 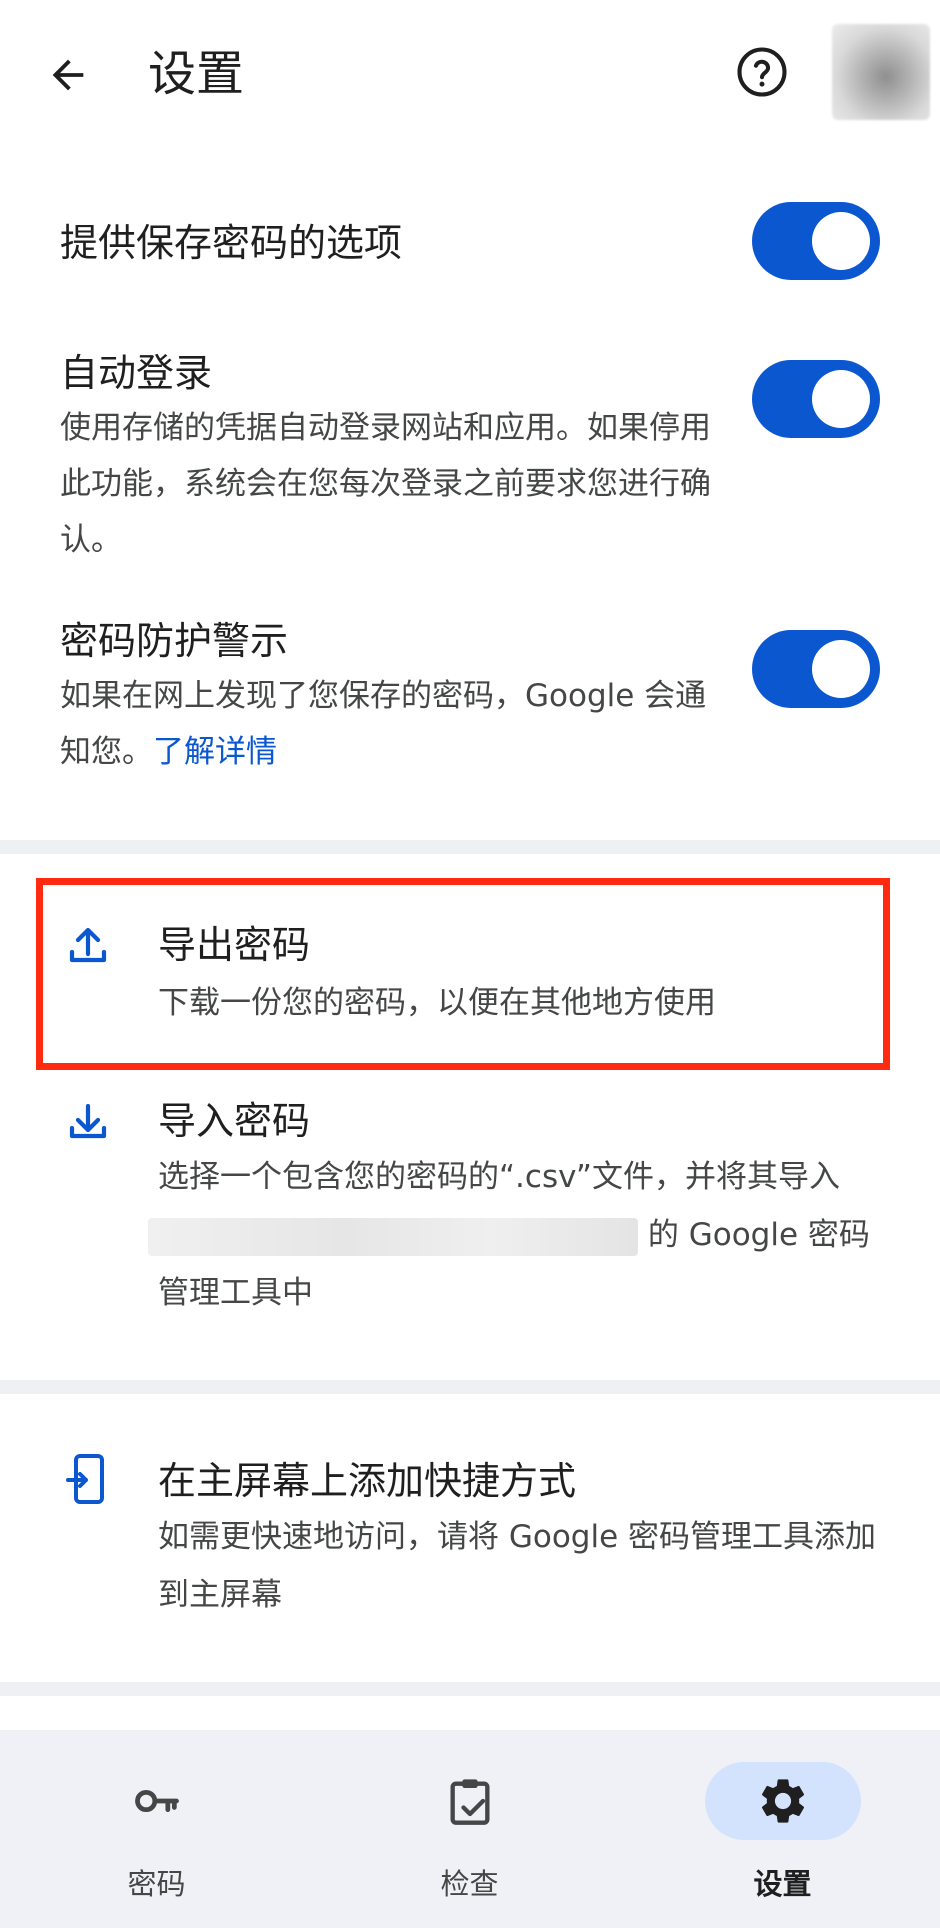 I want to click on account-avatar, so click(x=881, y=72).